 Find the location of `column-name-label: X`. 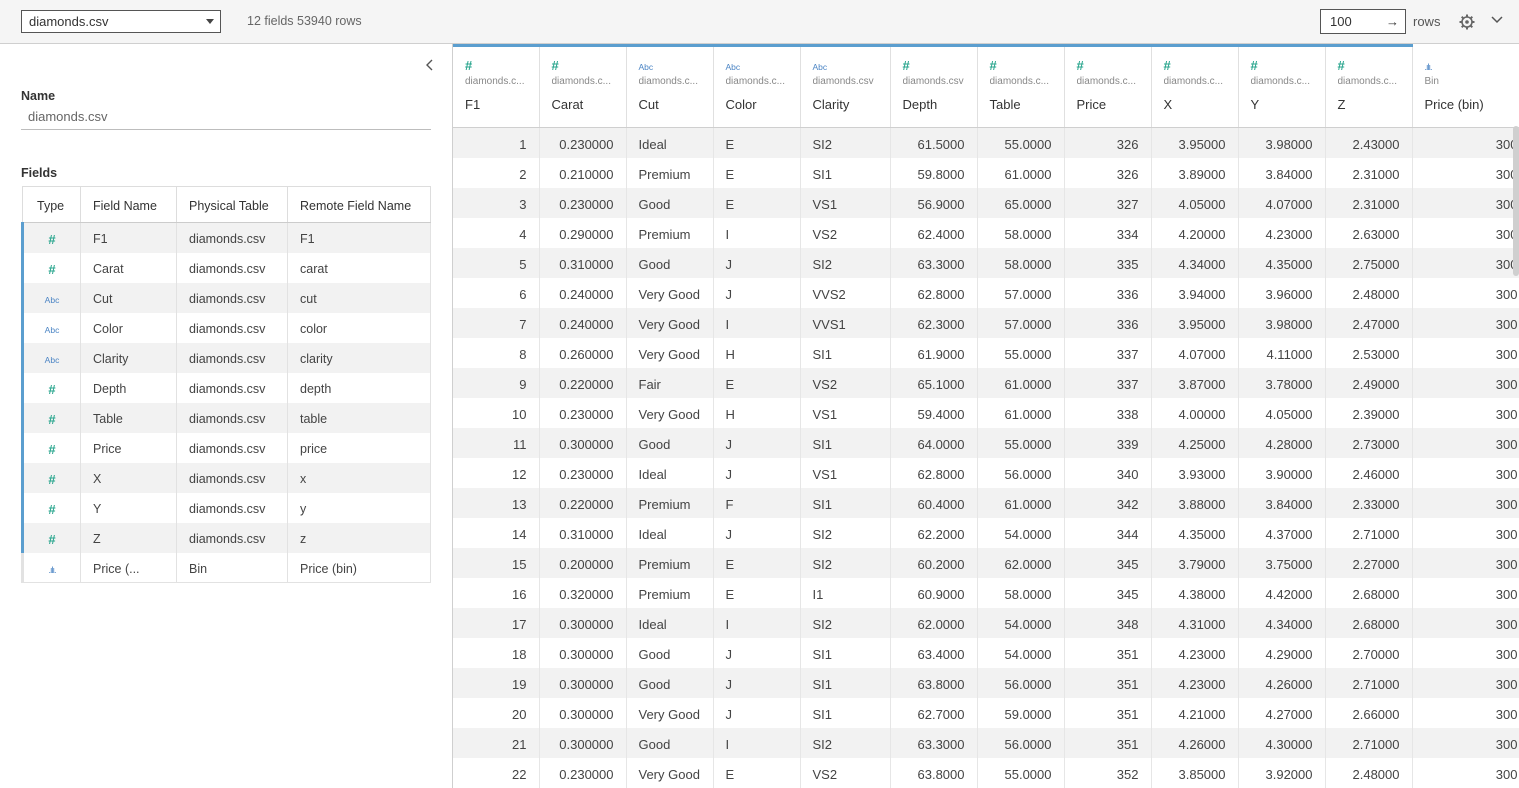

column-name-label: X is located at coordinates (1201, 104).